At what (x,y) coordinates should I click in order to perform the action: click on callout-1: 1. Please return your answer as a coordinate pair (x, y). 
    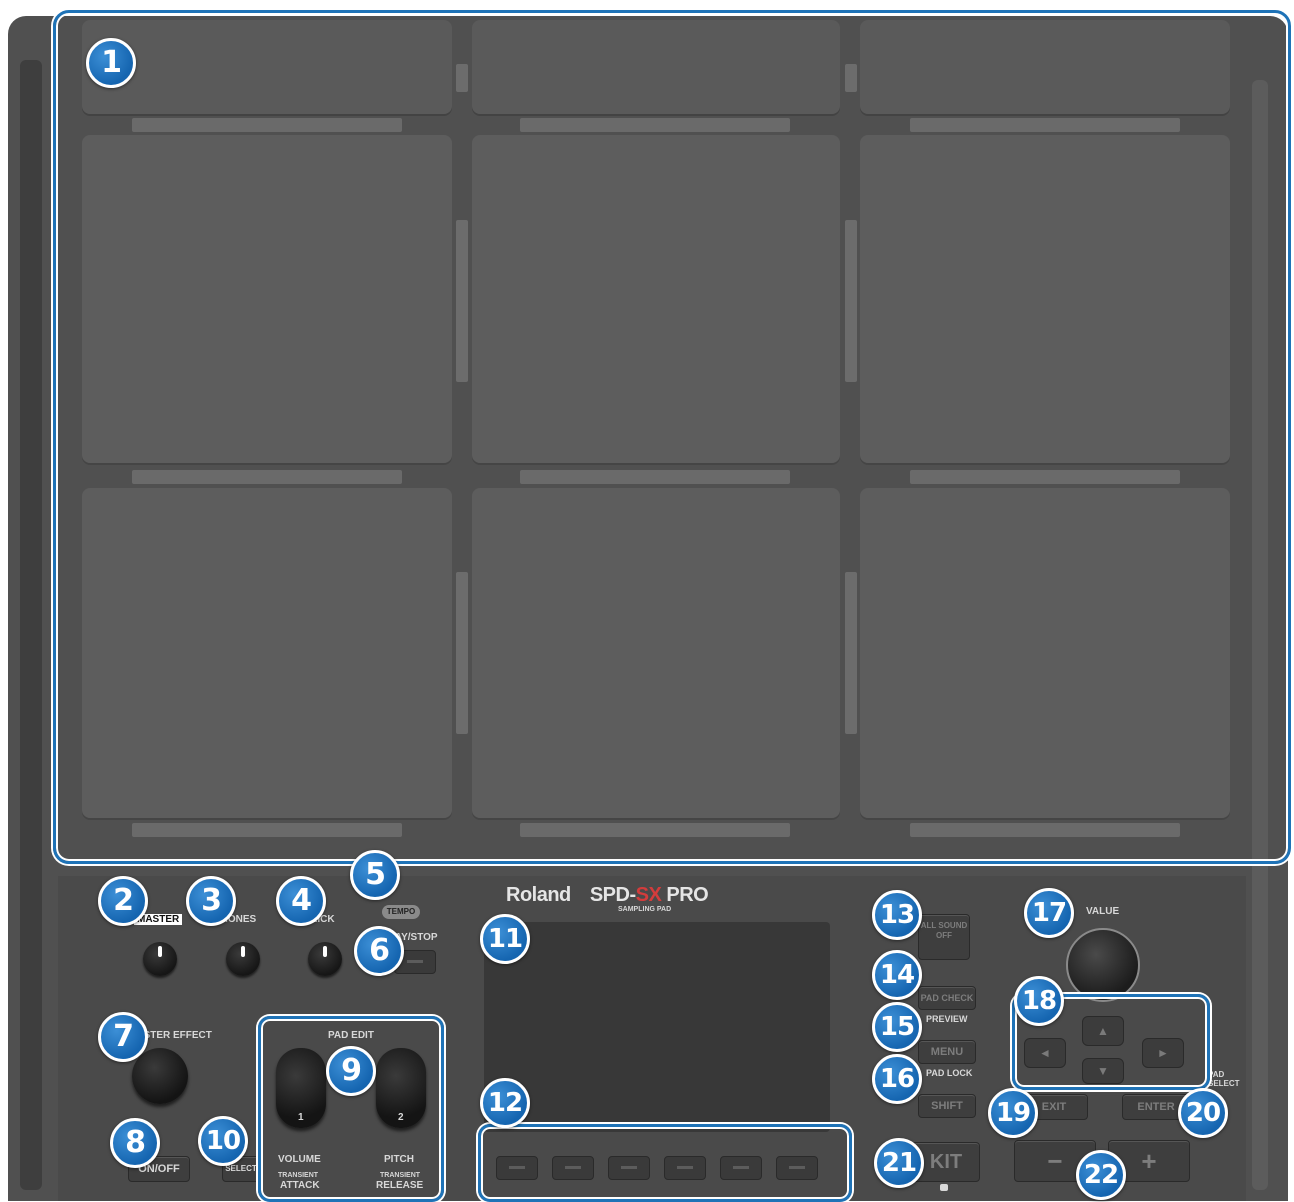
    Looking at the image, I should click on (111, 63).